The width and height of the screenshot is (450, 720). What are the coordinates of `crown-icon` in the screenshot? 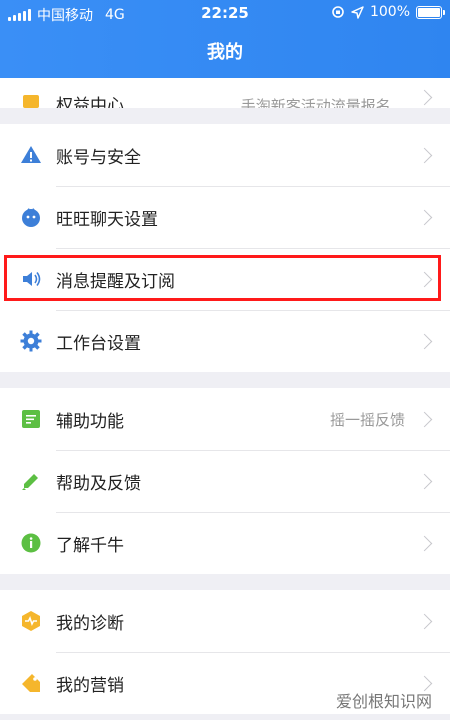 It's located at (31, 99).